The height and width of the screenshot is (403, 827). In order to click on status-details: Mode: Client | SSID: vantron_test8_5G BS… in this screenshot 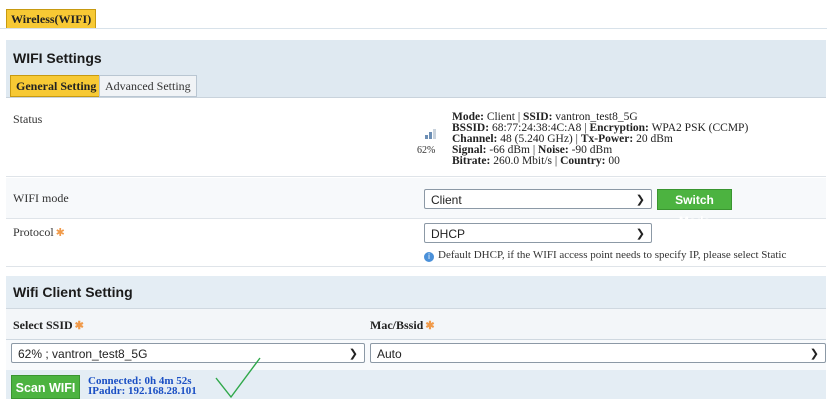, I will do `click(600, 139)`.